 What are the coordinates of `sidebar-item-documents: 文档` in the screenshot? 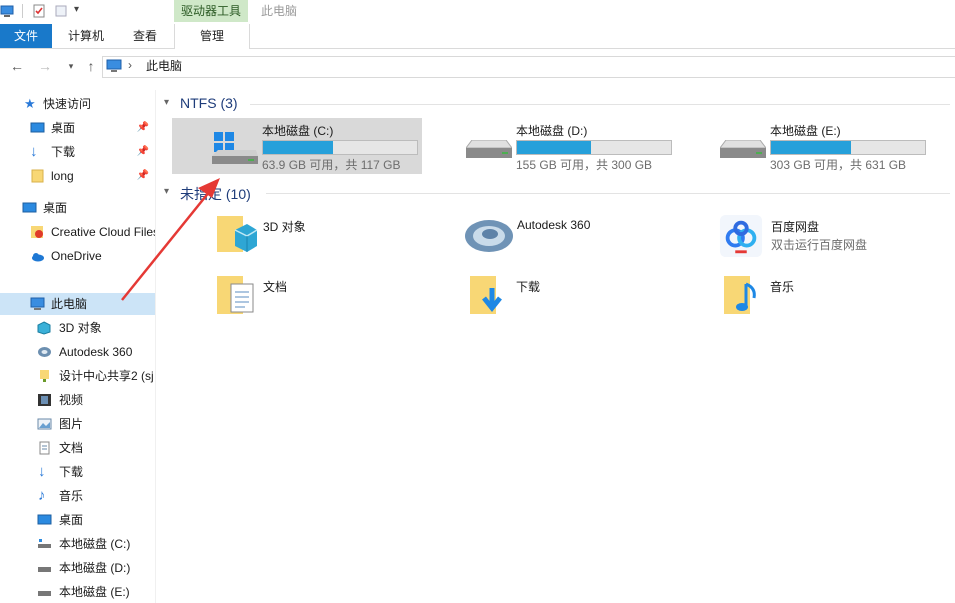 It's located at (77, 448).